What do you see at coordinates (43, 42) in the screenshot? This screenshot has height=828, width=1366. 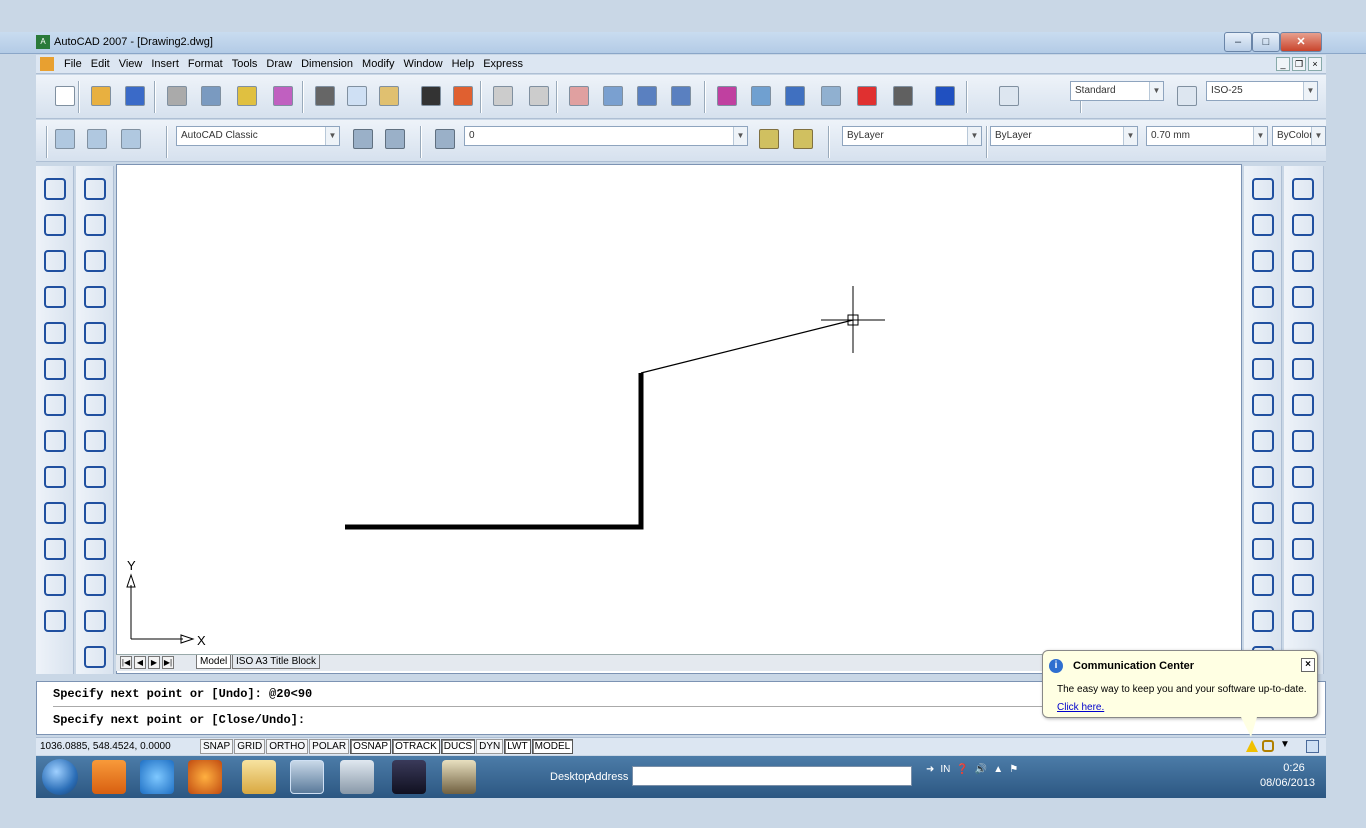 I see `autocad-app-icon: A` at bounding box center [43, 42].